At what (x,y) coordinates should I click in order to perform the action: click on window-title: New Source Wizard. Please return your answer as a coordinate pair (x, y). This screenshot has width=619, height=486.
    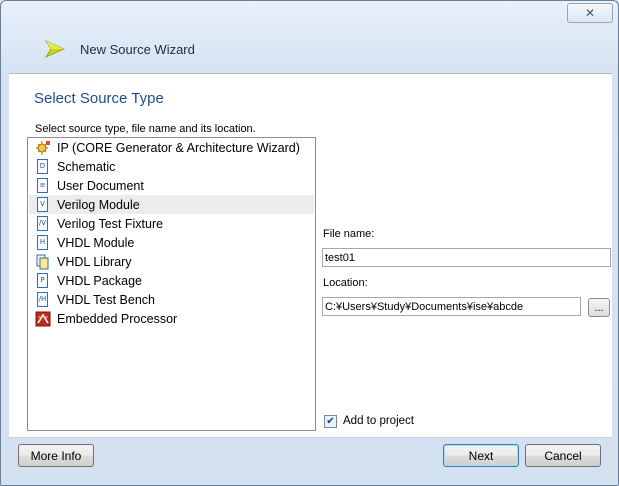
    Looking at the image, I should click on (137, 49).